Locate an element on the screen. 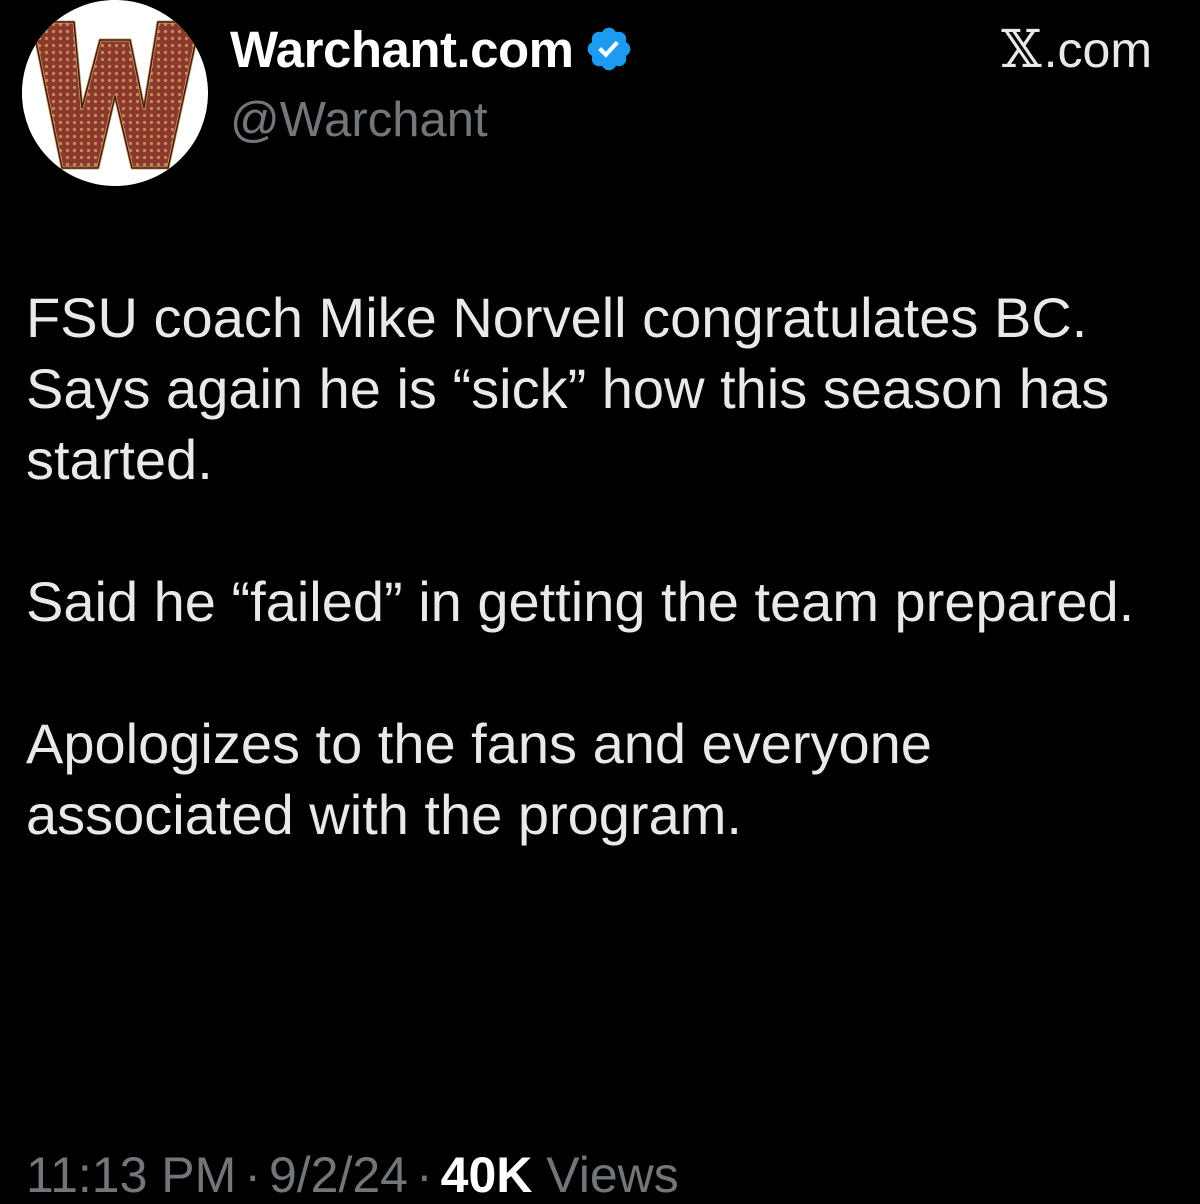 This screenshot has height=1204, width=1200. warchant-logo-icon is located at coordinates (115, 93).